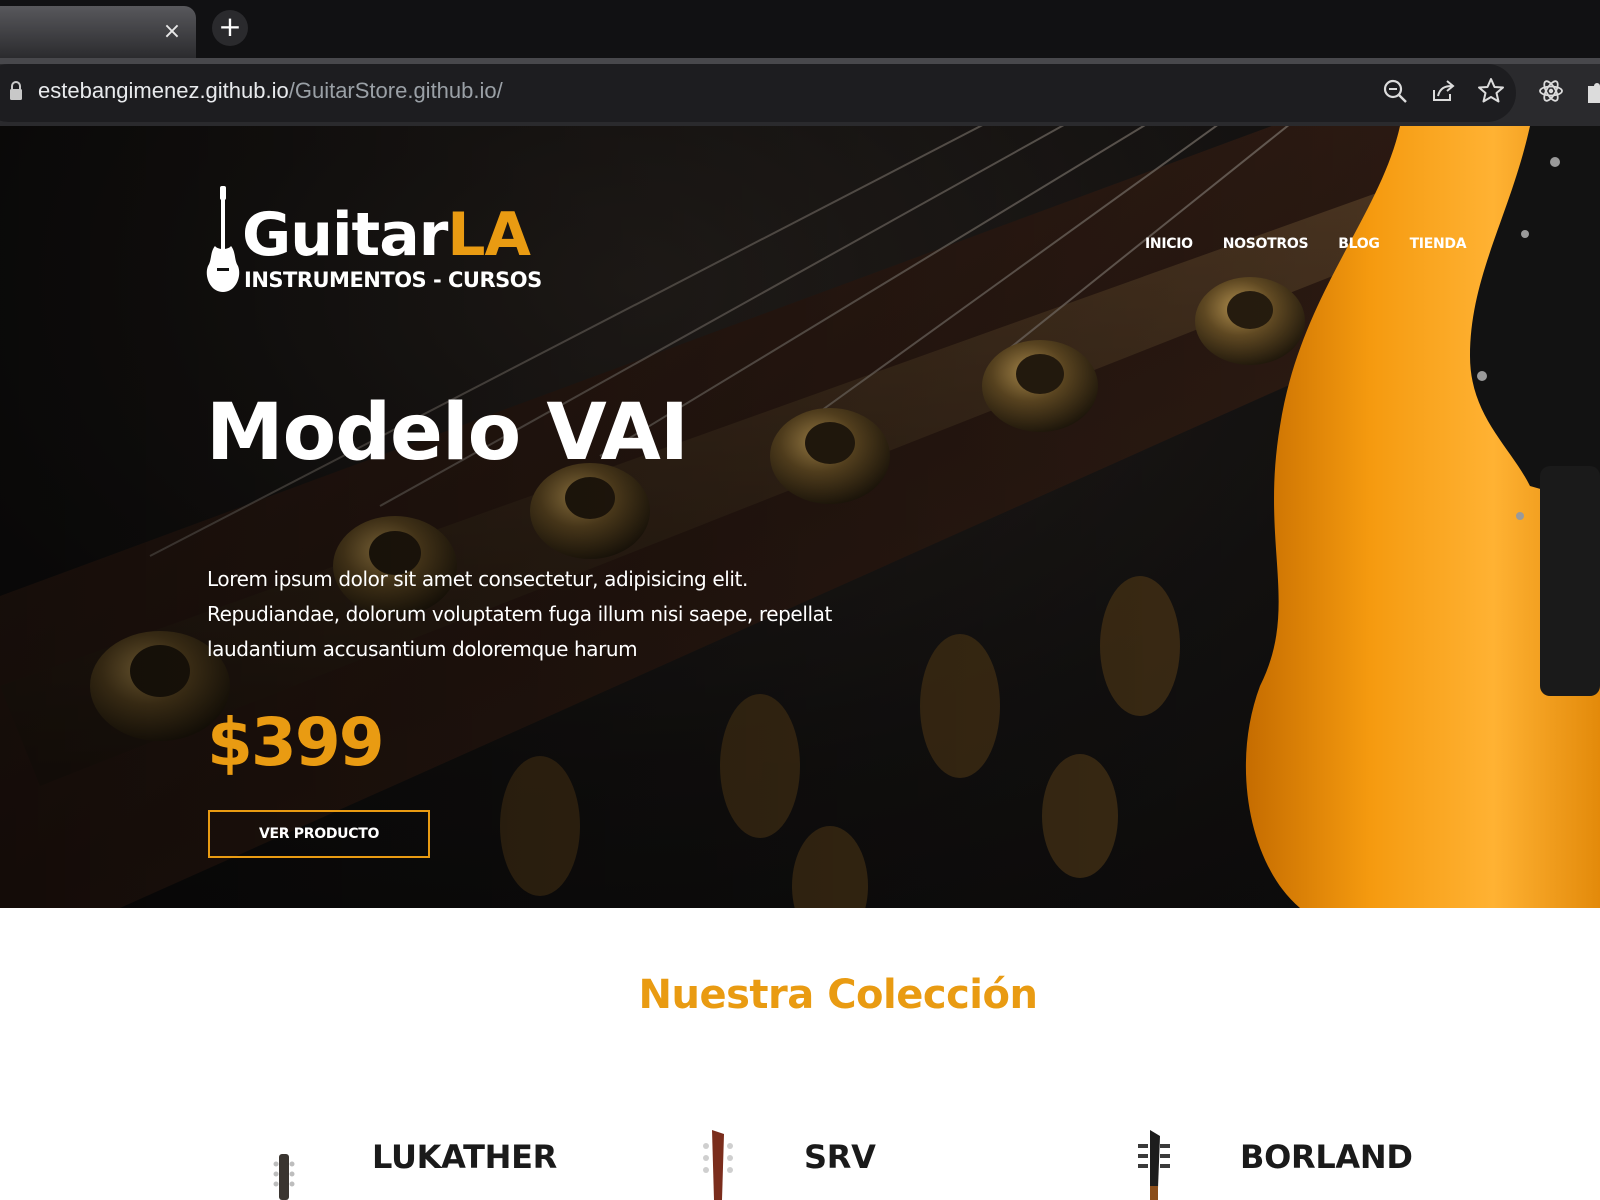  What do you see at coordinates (223, 239) in the screenshot?
I see `guitar-icon` at bounding box center [223, 239].